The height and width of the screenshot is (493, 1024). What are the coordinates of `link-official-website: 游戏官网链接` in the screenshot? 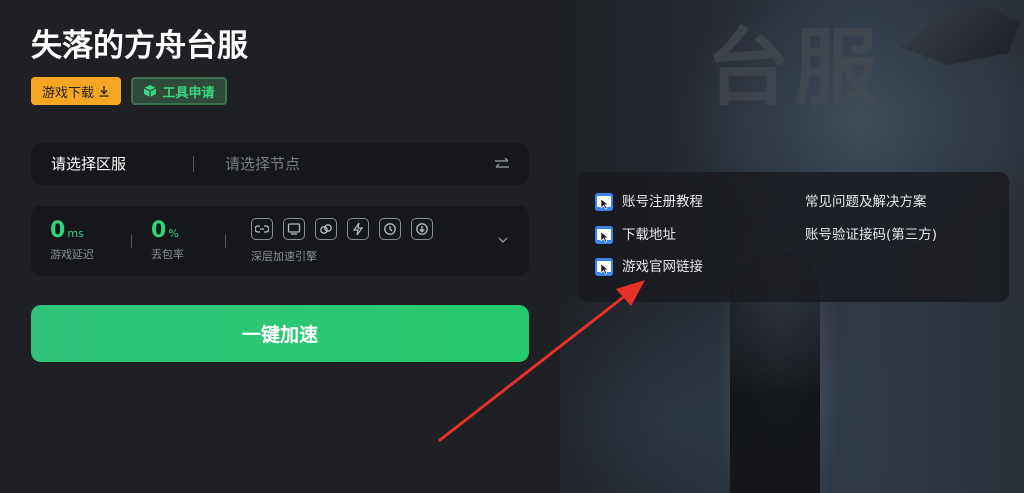 It's located at (649, 267).